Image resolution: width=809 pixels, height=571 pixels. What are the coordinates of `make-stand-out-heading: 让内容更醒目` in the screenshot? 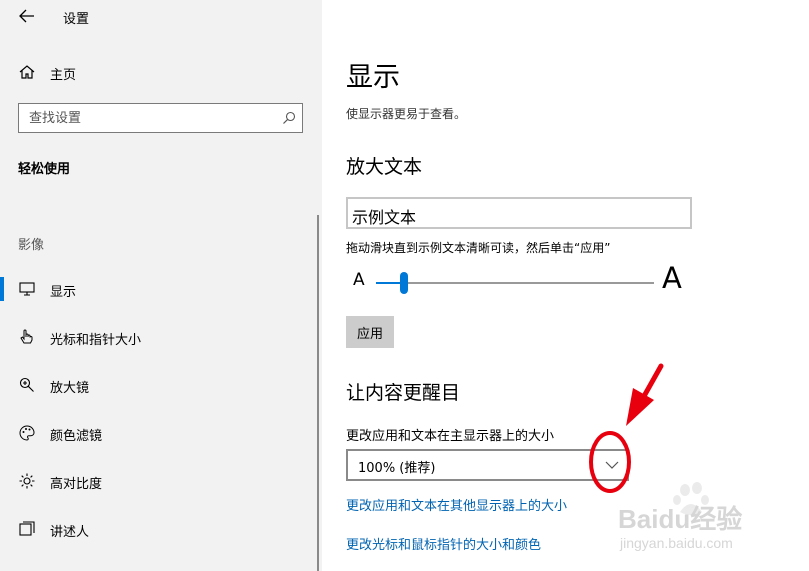 It's located at (403, 393).